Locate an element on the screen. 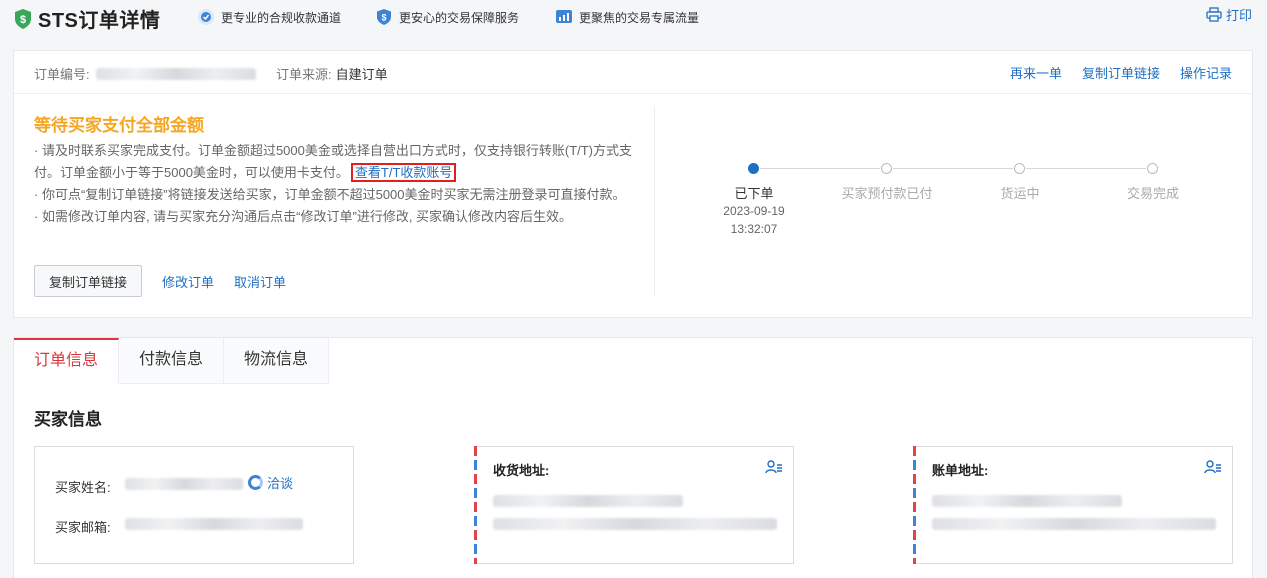  order-actions: 再来一单 复制订单链接 操作记录 is located at coordinates (1121, 72).